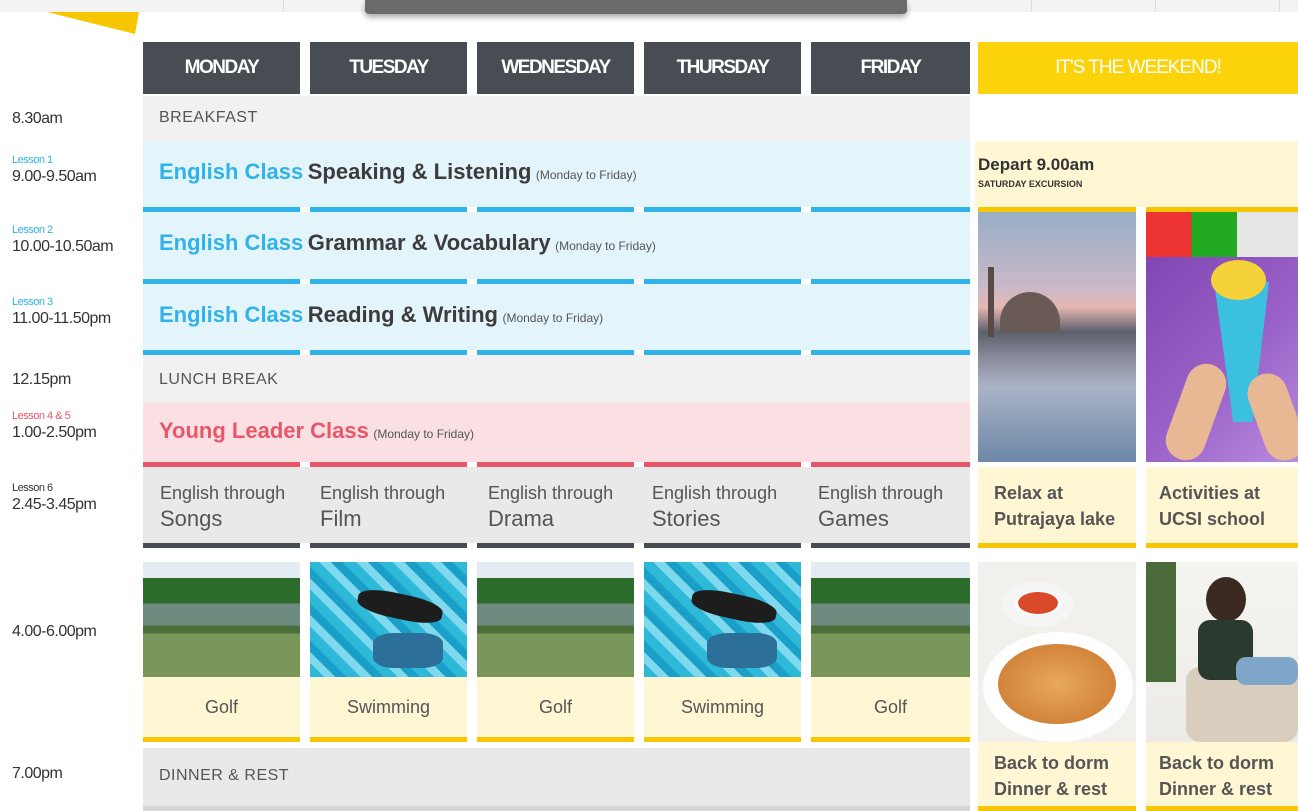 This screenshot has height=811, width=1298. I want to click on sport-thursday: Swimming, so click(722, 707).